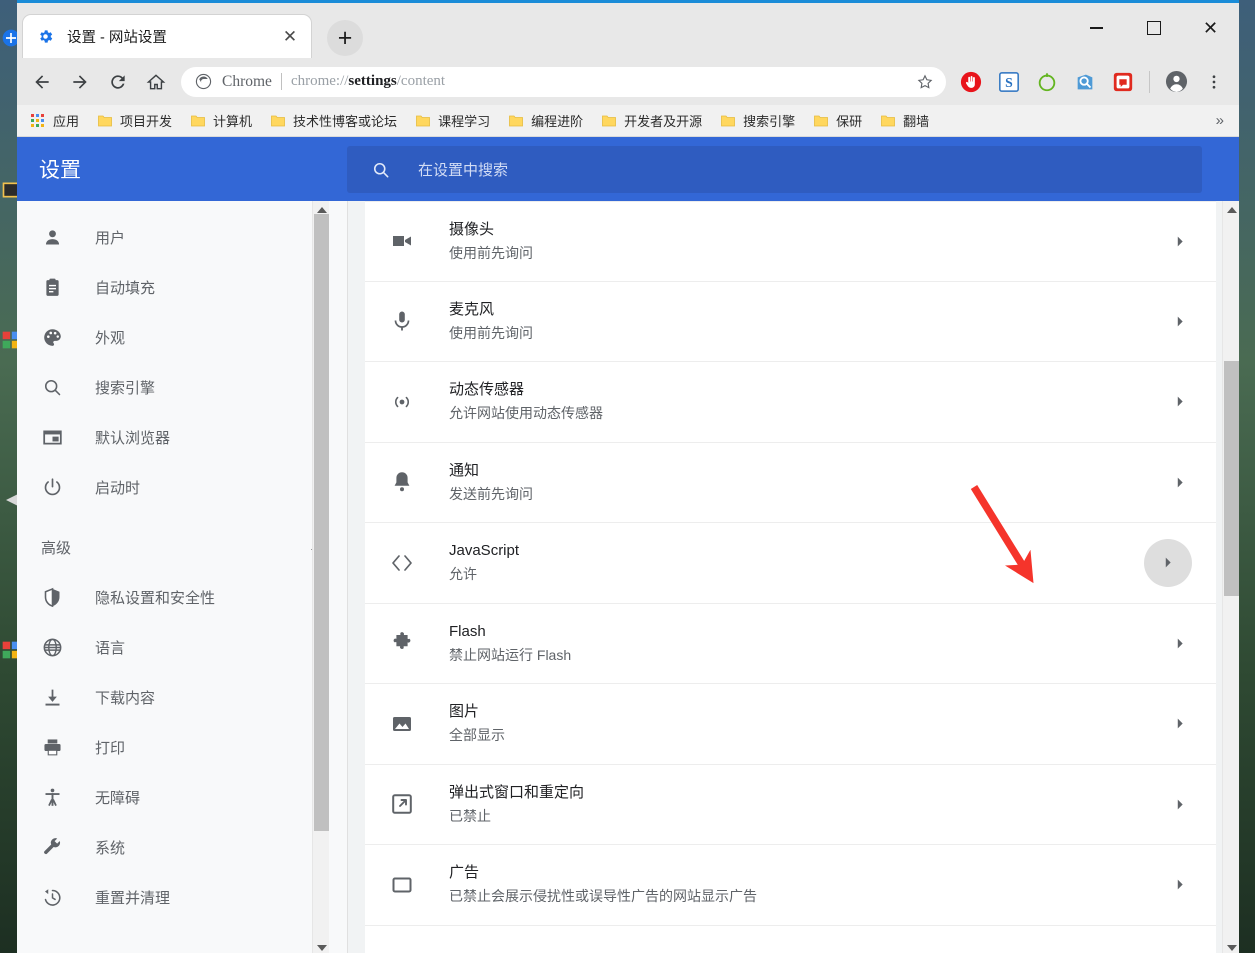 Image resolution: width=1255 pixels, height=953 pixels. I want to click on omnibox-url: chrome://settings/content, so click(368, 81).